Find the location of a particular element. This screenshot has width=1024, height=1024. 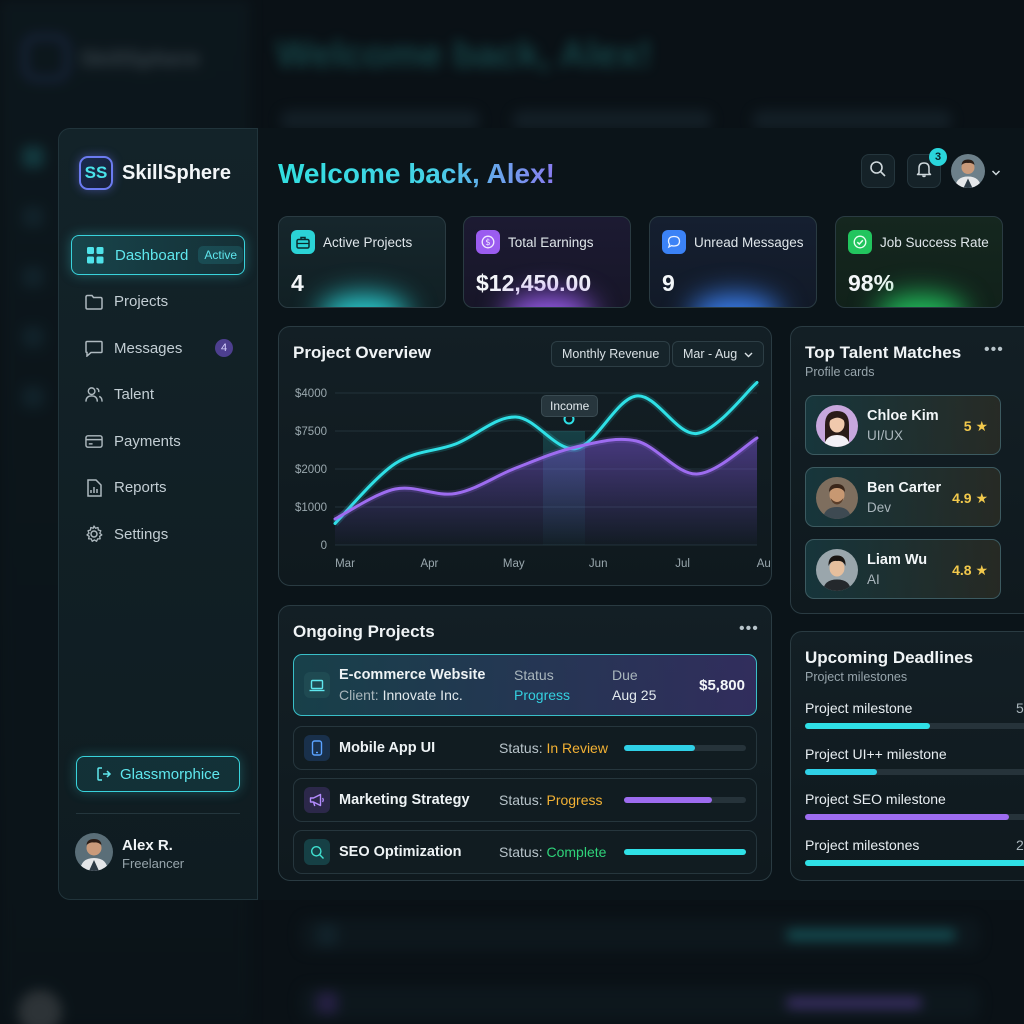

sidebar-item-projects: Projects is located at coordinates (158, 302).